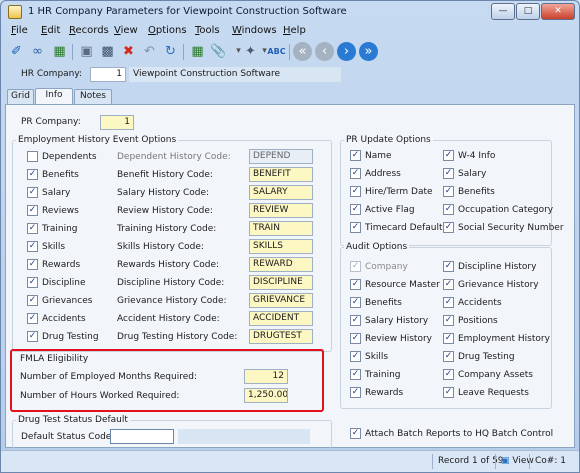 The image size is (580, 473). What do you see at coordinates (254, 30) in the screenshot?
I see `menu-item-windows: Windows` at bounding box center [254, 30].